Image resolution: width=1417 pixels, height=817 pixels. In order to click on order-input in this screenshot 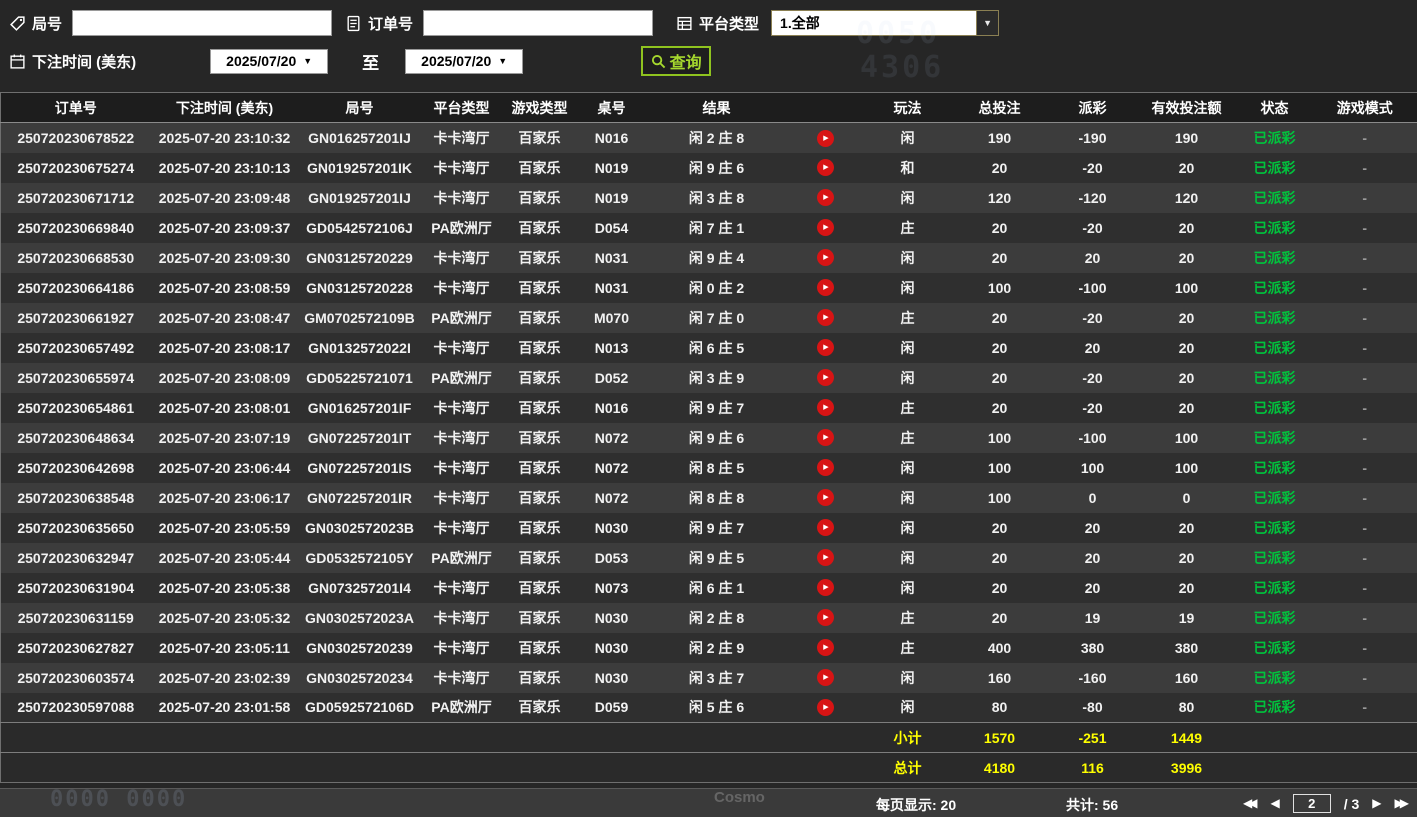, I will do `click(538, 23)`.